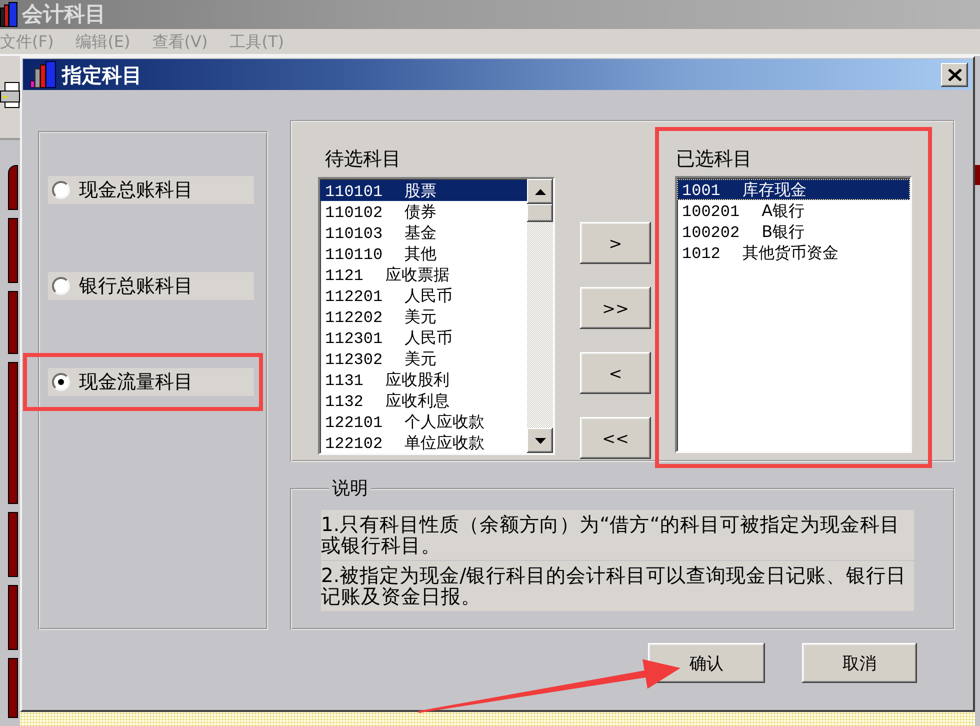 Image resolution: width=980 pixels, height=726 pixels. Describe the element at coordinates (151, 382) in the screenshot. I see `radio-option: 现金流量科目` at that location.